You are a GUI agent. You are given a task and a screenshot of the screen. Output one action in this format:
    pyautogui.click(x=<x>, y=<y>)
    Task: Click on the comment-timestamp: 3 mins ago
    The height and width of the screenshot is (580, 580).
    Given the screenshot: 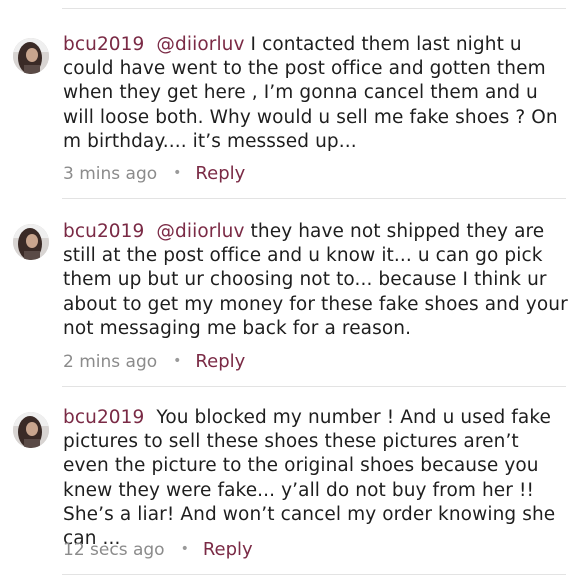 What is the action you would take?
    pyautogui.click(x=110, y=174)
    